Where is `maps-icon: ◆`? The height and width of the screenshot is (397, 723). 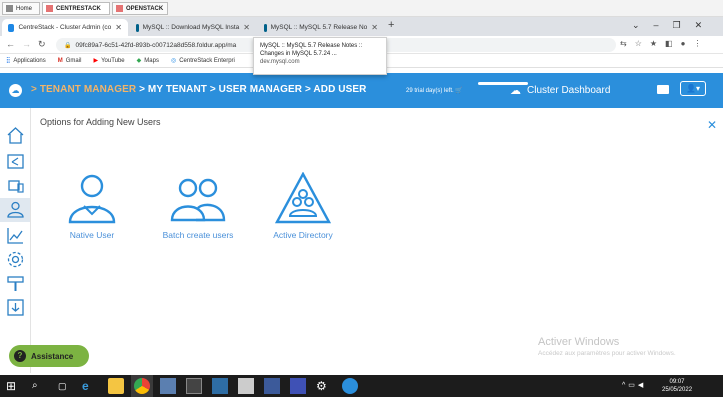
maps-icon: ◆ is located at coordinates (139, 61).